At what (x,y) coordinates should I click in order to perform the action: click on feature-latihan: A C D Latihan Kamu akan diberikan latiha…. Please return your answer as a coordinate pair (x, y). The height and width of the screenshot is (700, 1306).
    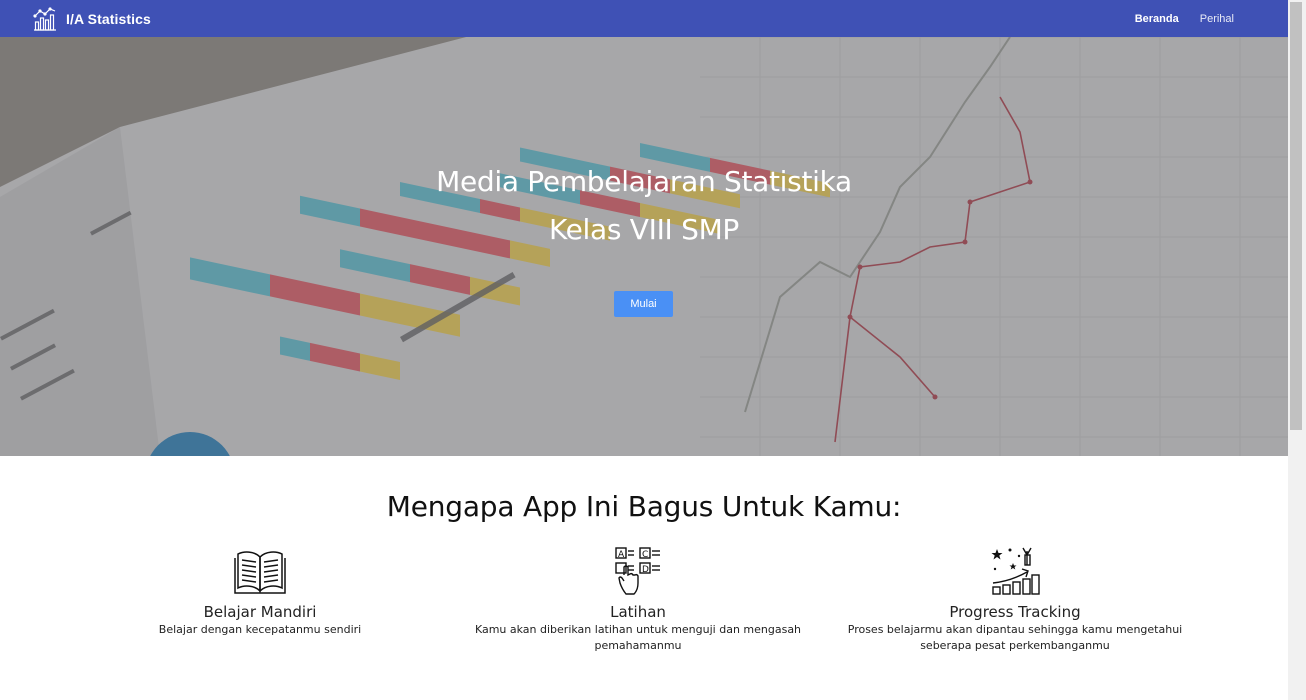
    Looking at the image, I should click on (638, 599).